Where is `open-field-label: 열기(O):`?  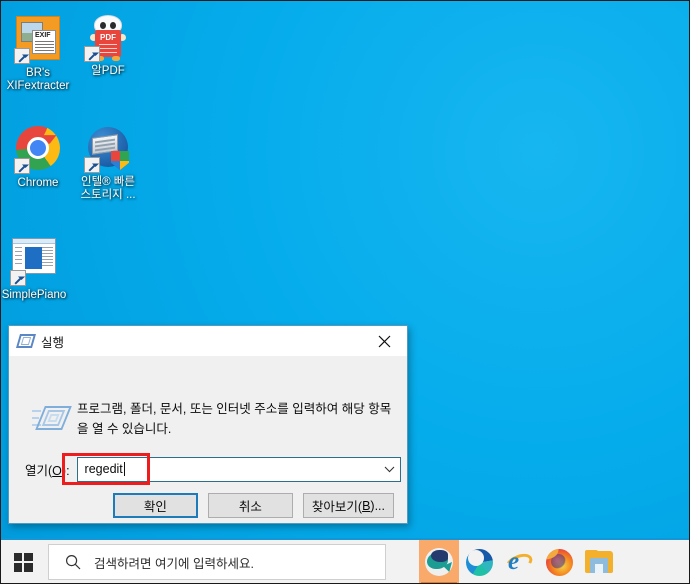 open-field-label: 열기(O): is located at coordinates (47, 470).